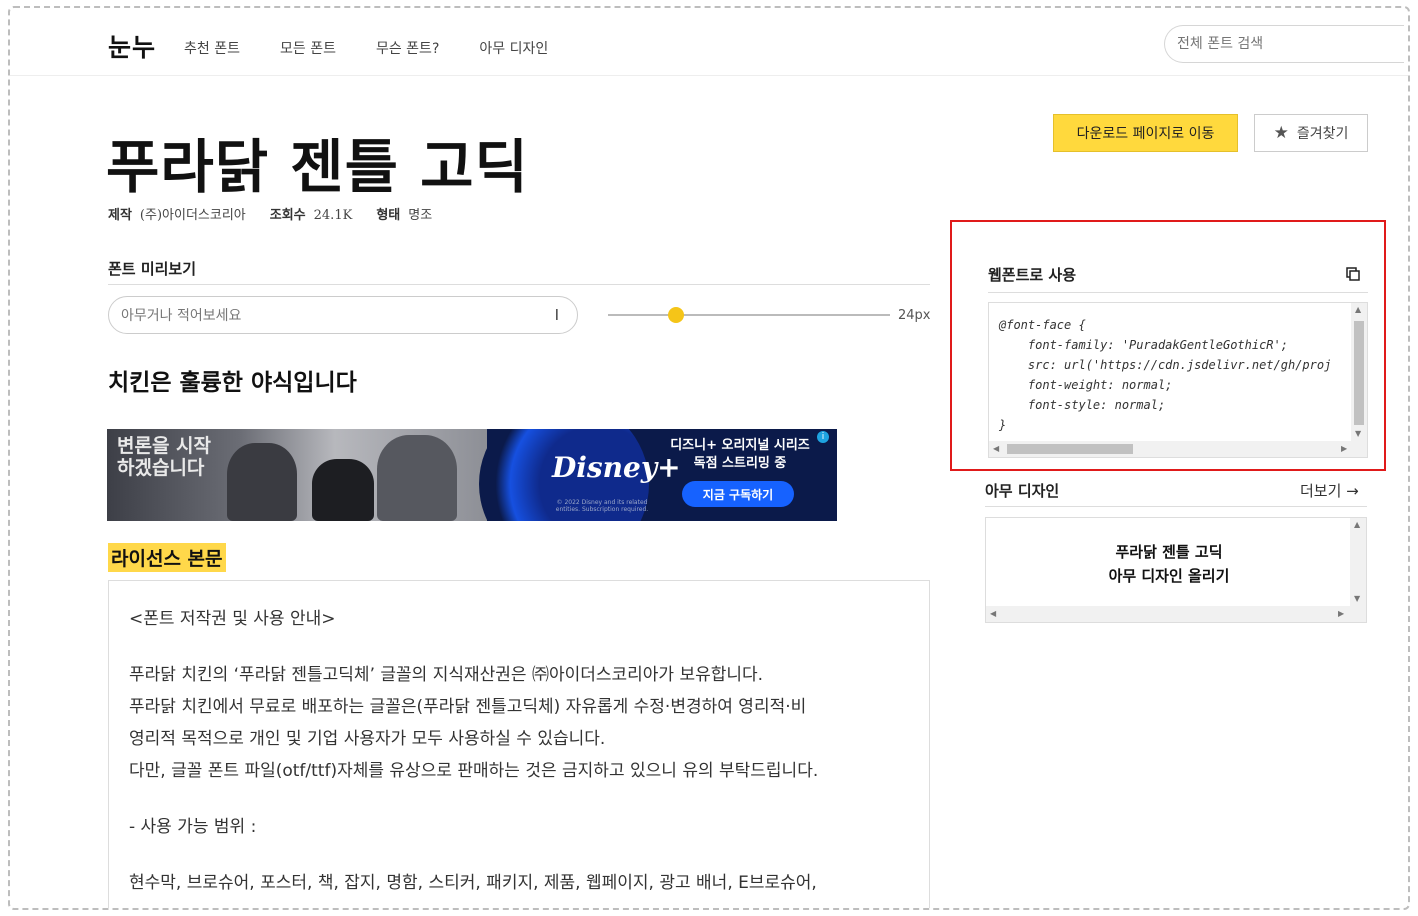 The height and width of the screenshot is (916, 1418). Describe the element at coordinates (343, 315) in the screenshot. I see `preview-text-input: 아무거나 적어보세요 I` at that location.